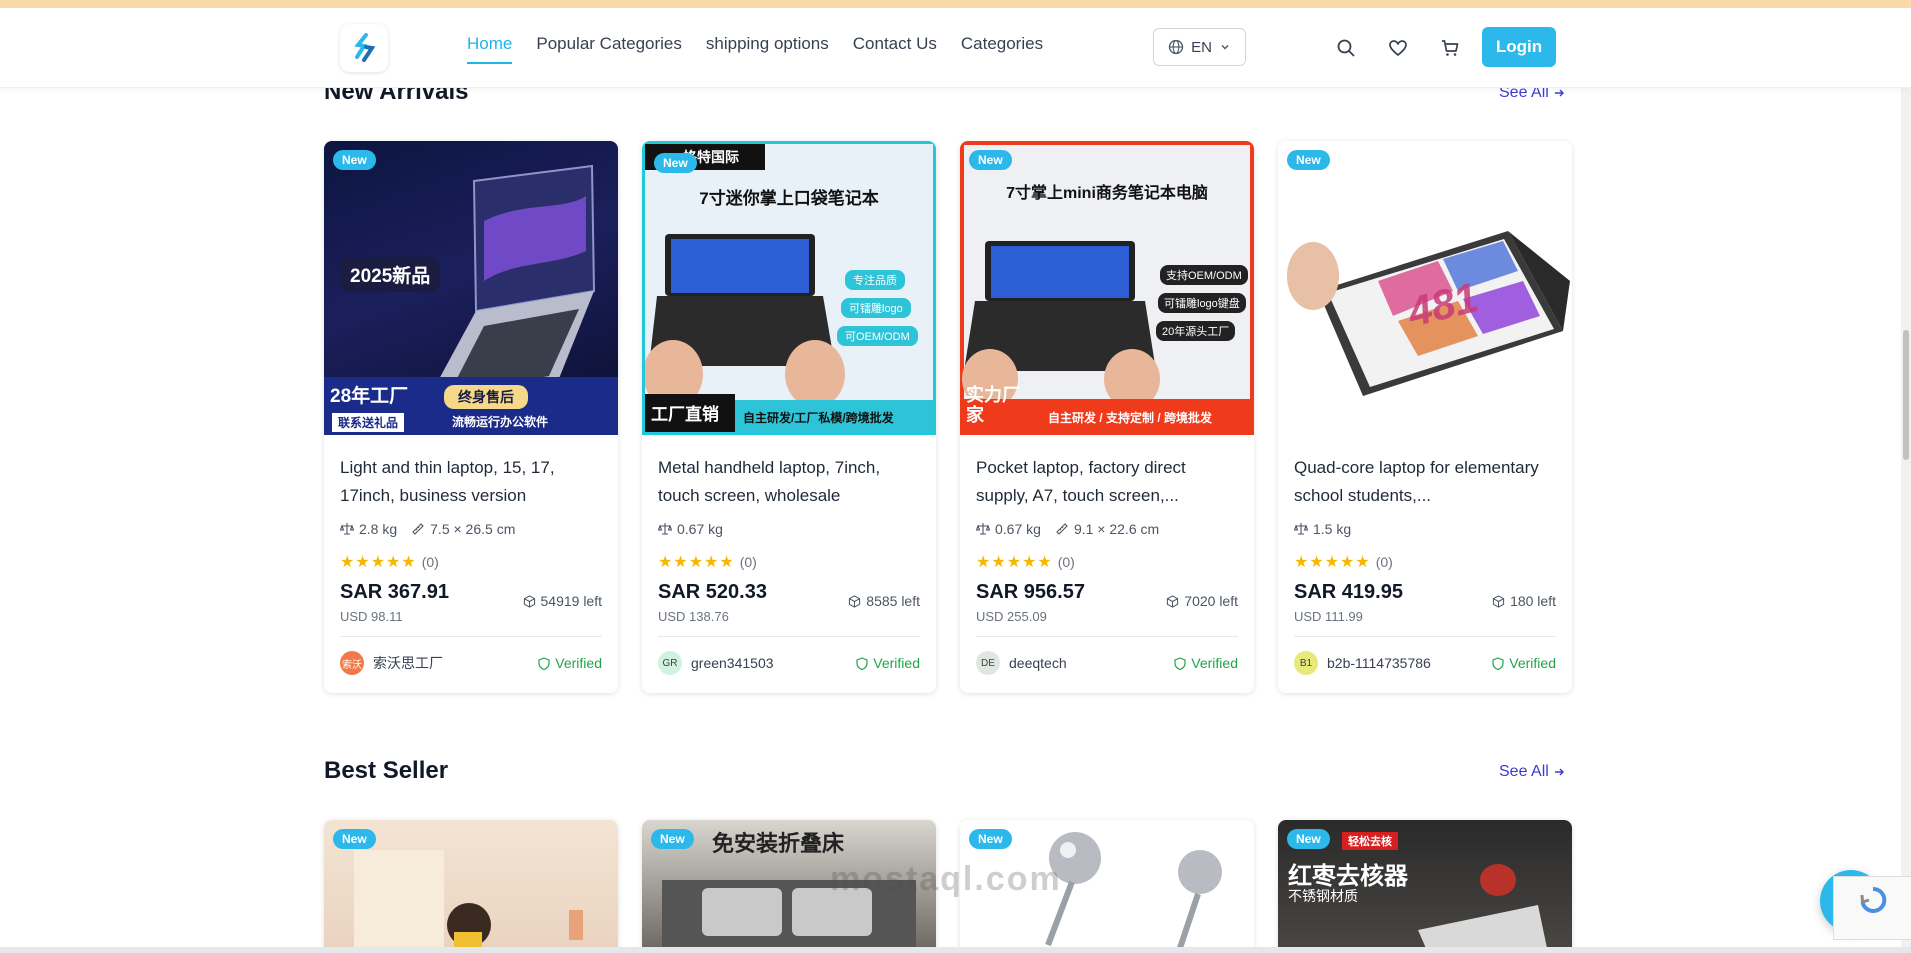 Image resolution: width=1911 pixels, height=953 pixels. What do you see at coordinates (693, 616) in the screenshot?
I see `price-usd: USD 138.76` at bounding box center [693, 616].